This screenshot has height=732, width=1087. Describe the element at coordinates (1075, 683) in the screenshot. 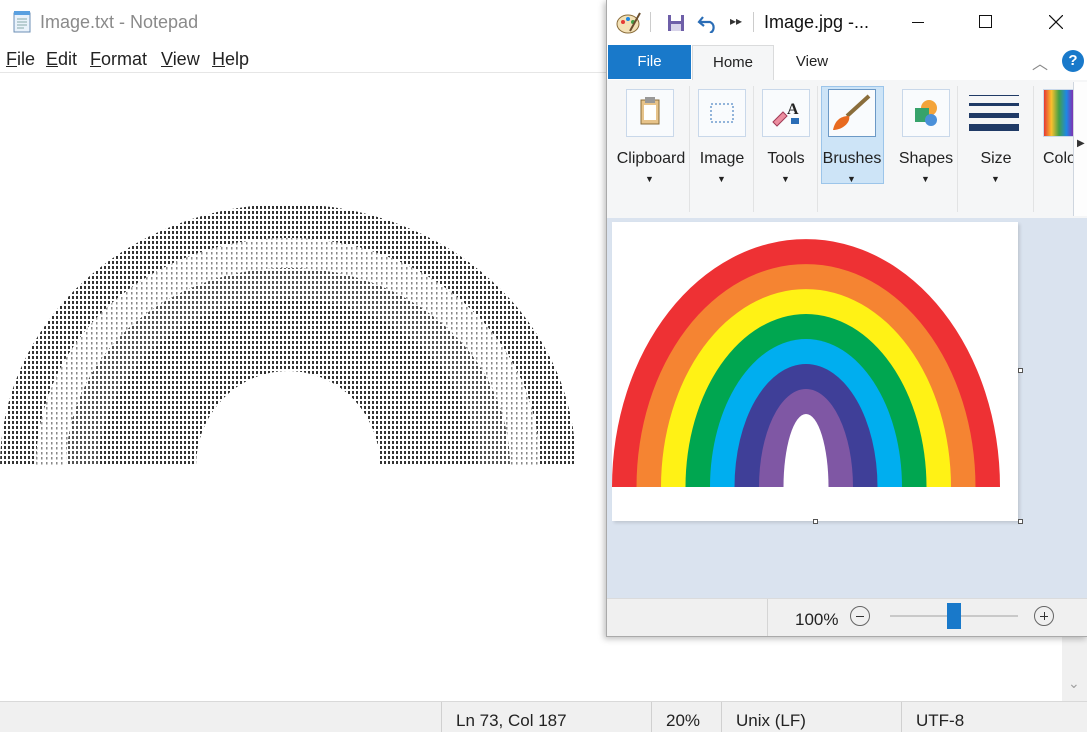

I see `scroll-down-icon: ⌄` at that location.